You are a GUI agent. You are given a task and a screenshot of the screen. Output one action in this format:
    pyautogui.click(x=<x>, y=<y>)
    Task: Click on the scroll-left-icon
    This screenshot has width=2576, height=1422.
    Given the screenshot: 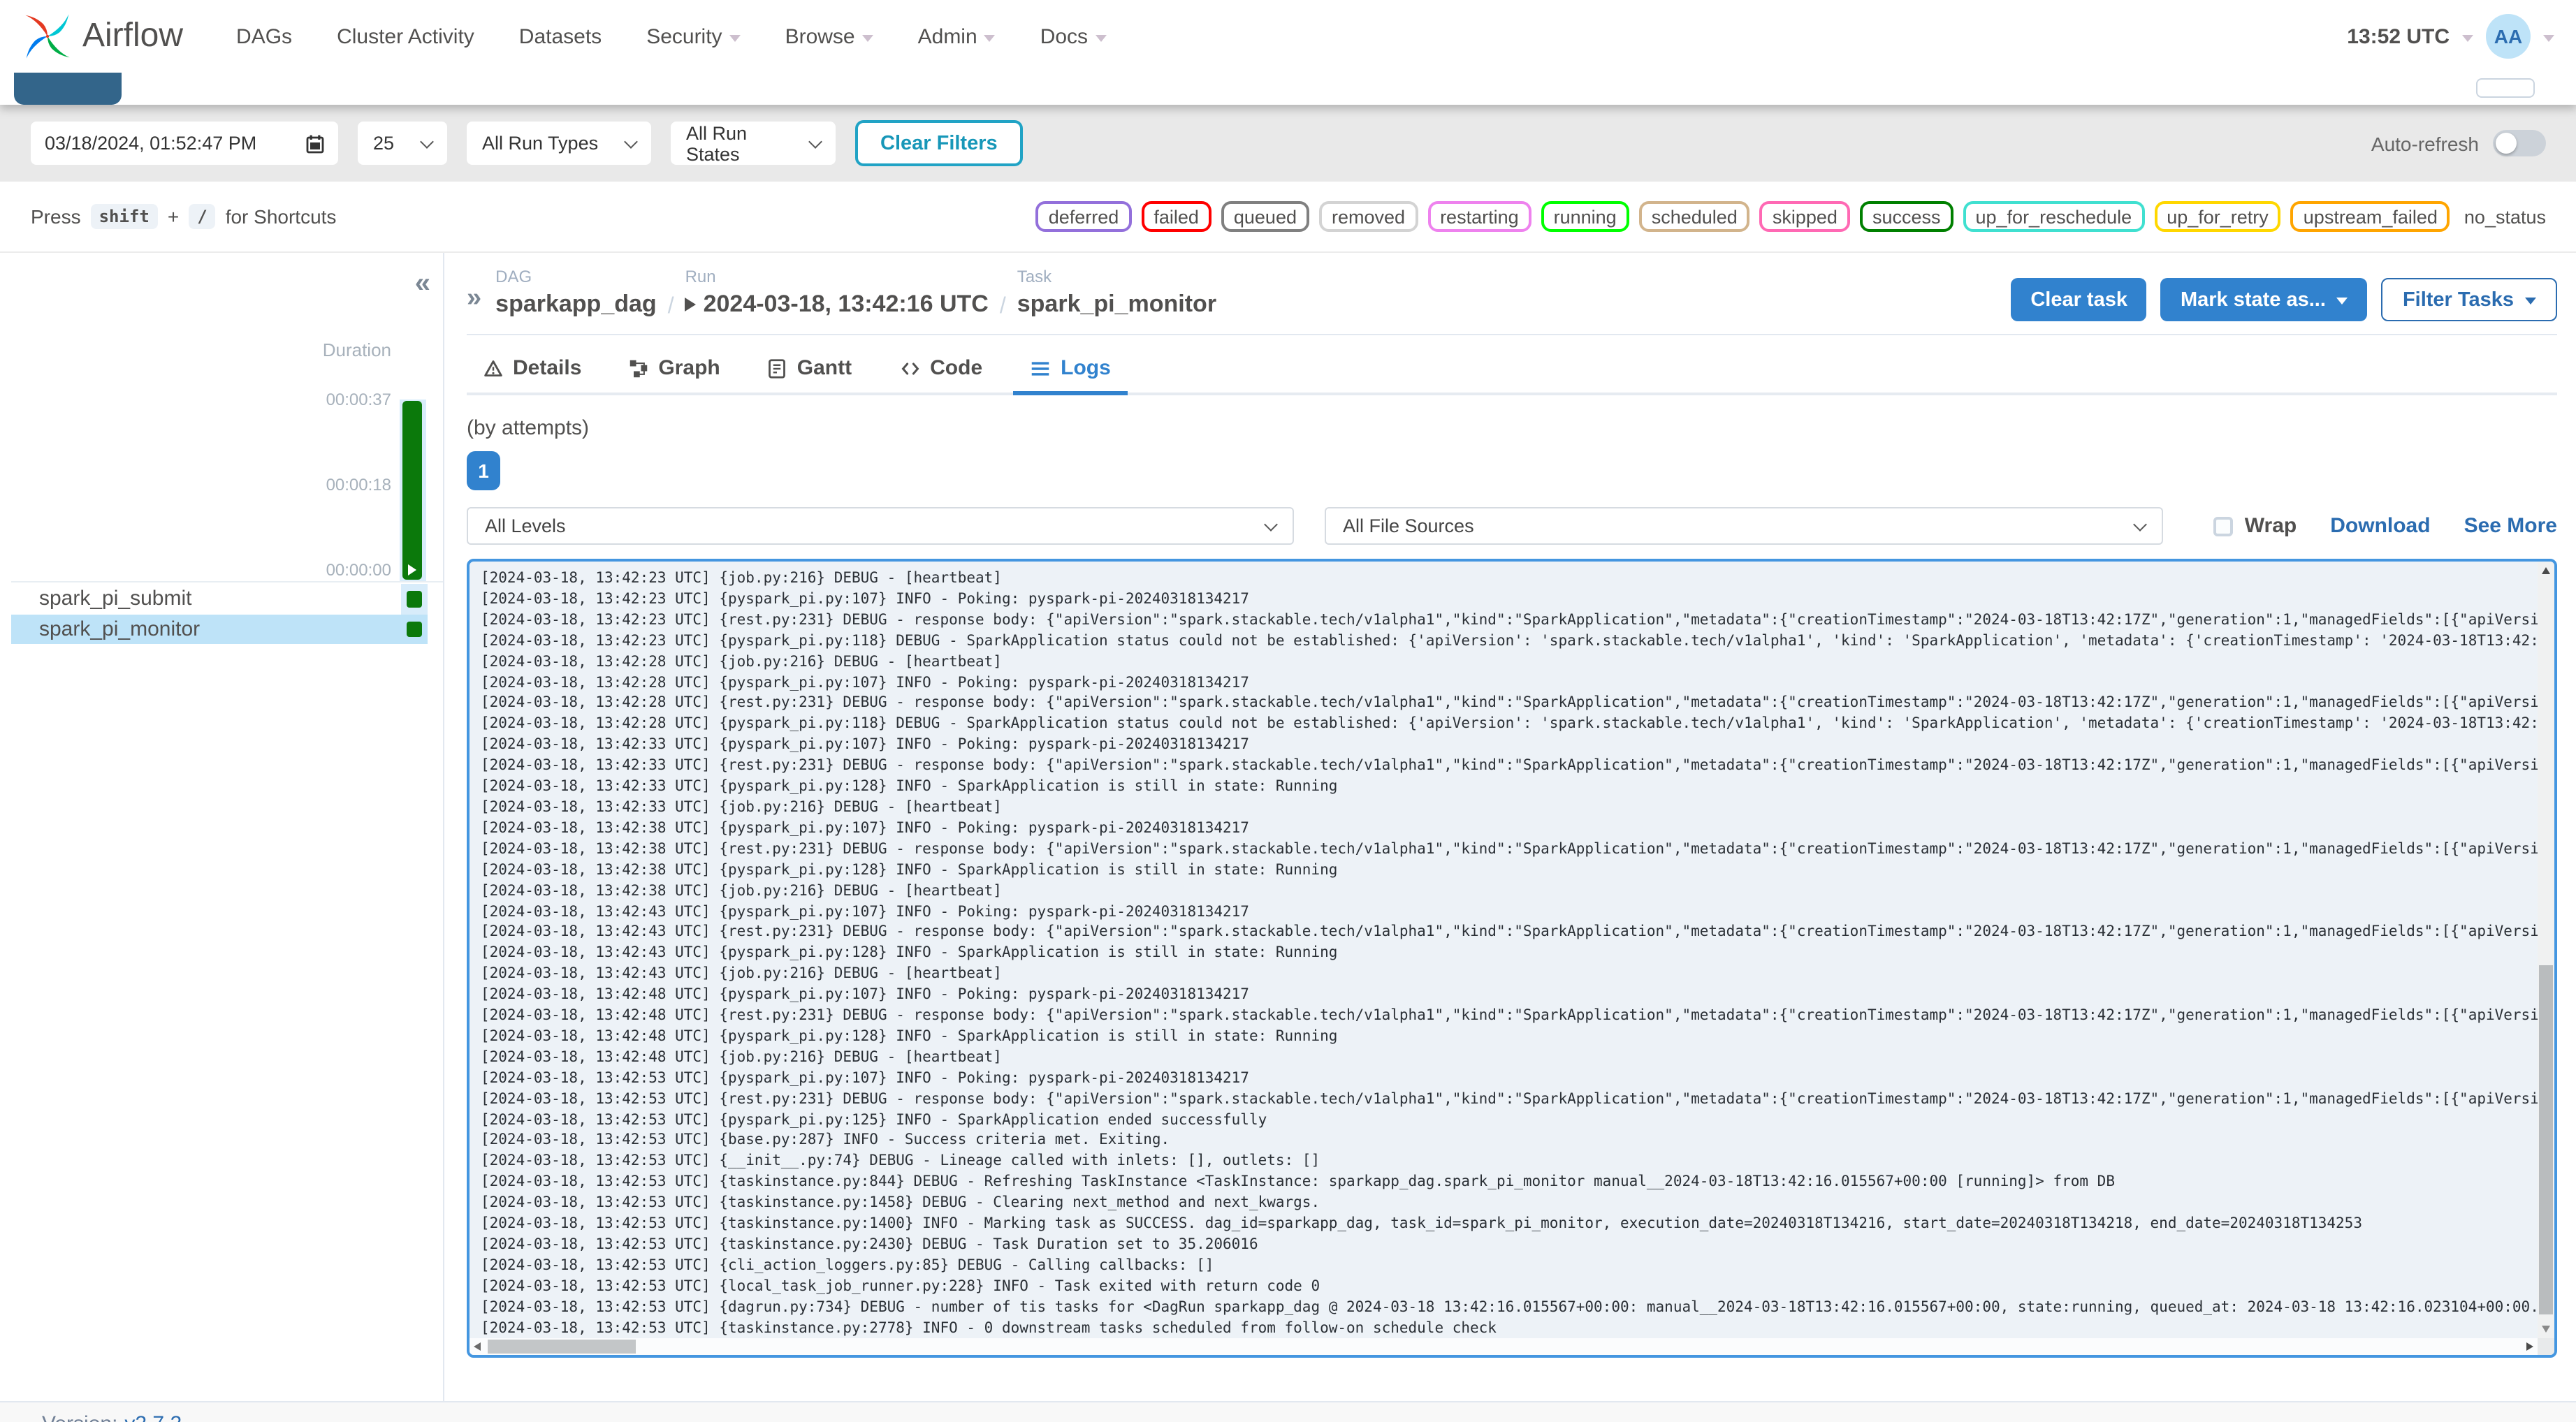 What is the action you would take?
    pyautogui.click(x=477, y=1346)
    